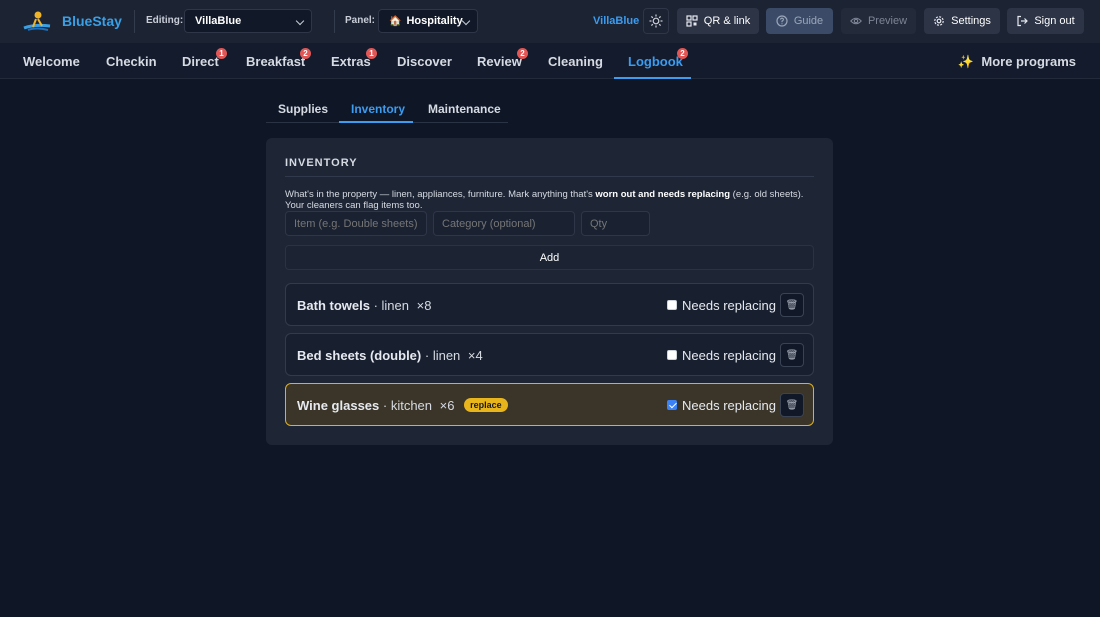  I want to click on nav-badge-direct: 1, so click(221, 53).